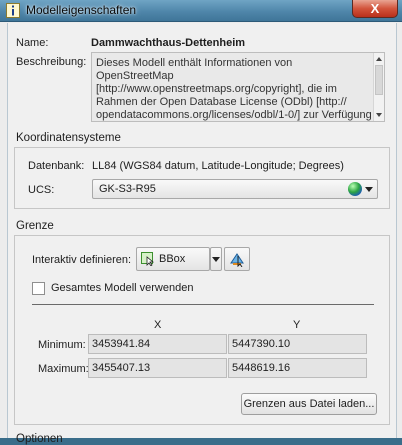 Image resolution: width=402 pixels, height=445 pixels. I want to click on bbox-button: BBox, so click(173, 259).